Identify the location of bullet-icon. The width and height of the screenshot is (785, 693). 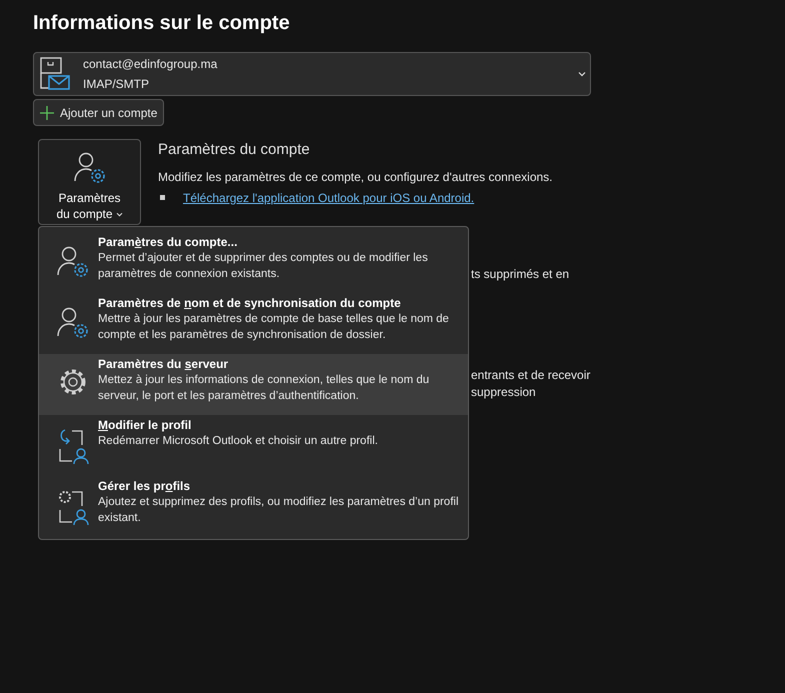
(162, 197).